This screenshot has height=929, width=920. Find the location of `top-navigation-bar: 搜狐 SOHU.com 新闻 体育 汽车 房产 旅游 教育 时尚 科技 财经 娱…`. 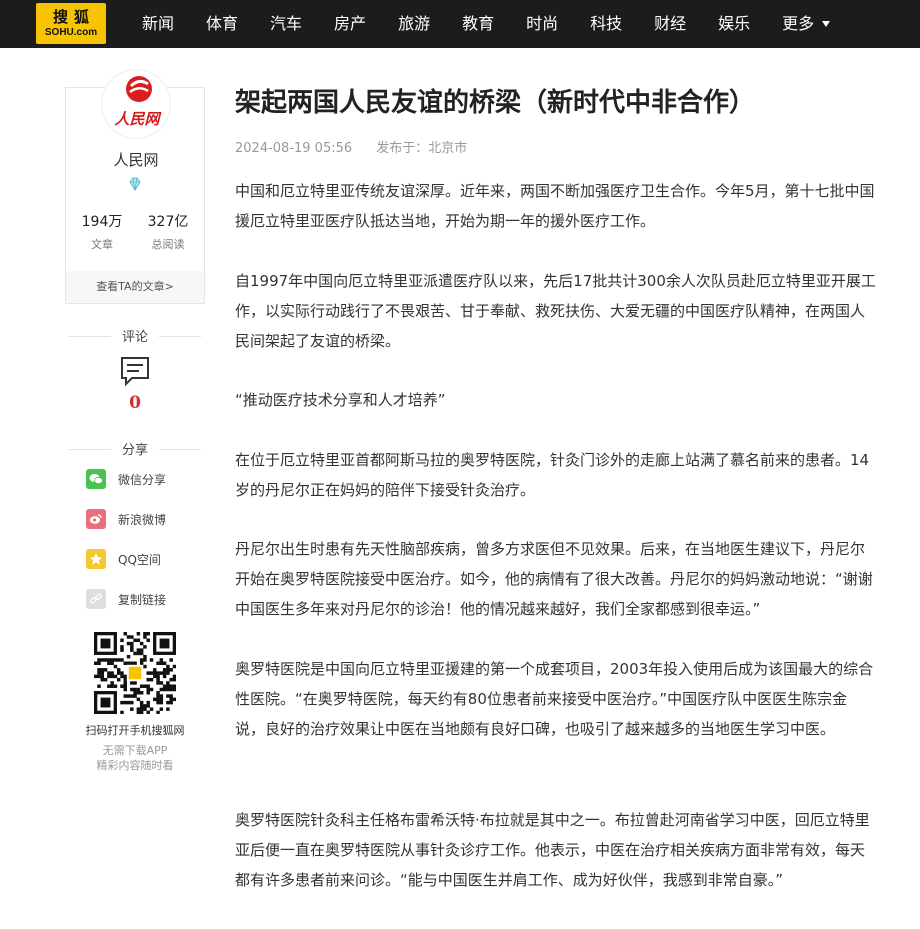

top-navigation-bar: 搜狐 SOHU.com 新闻 体育 汽车 房产 旅游 教育 时尚 科技 财经 娱… is located at coordinates (460, 24).